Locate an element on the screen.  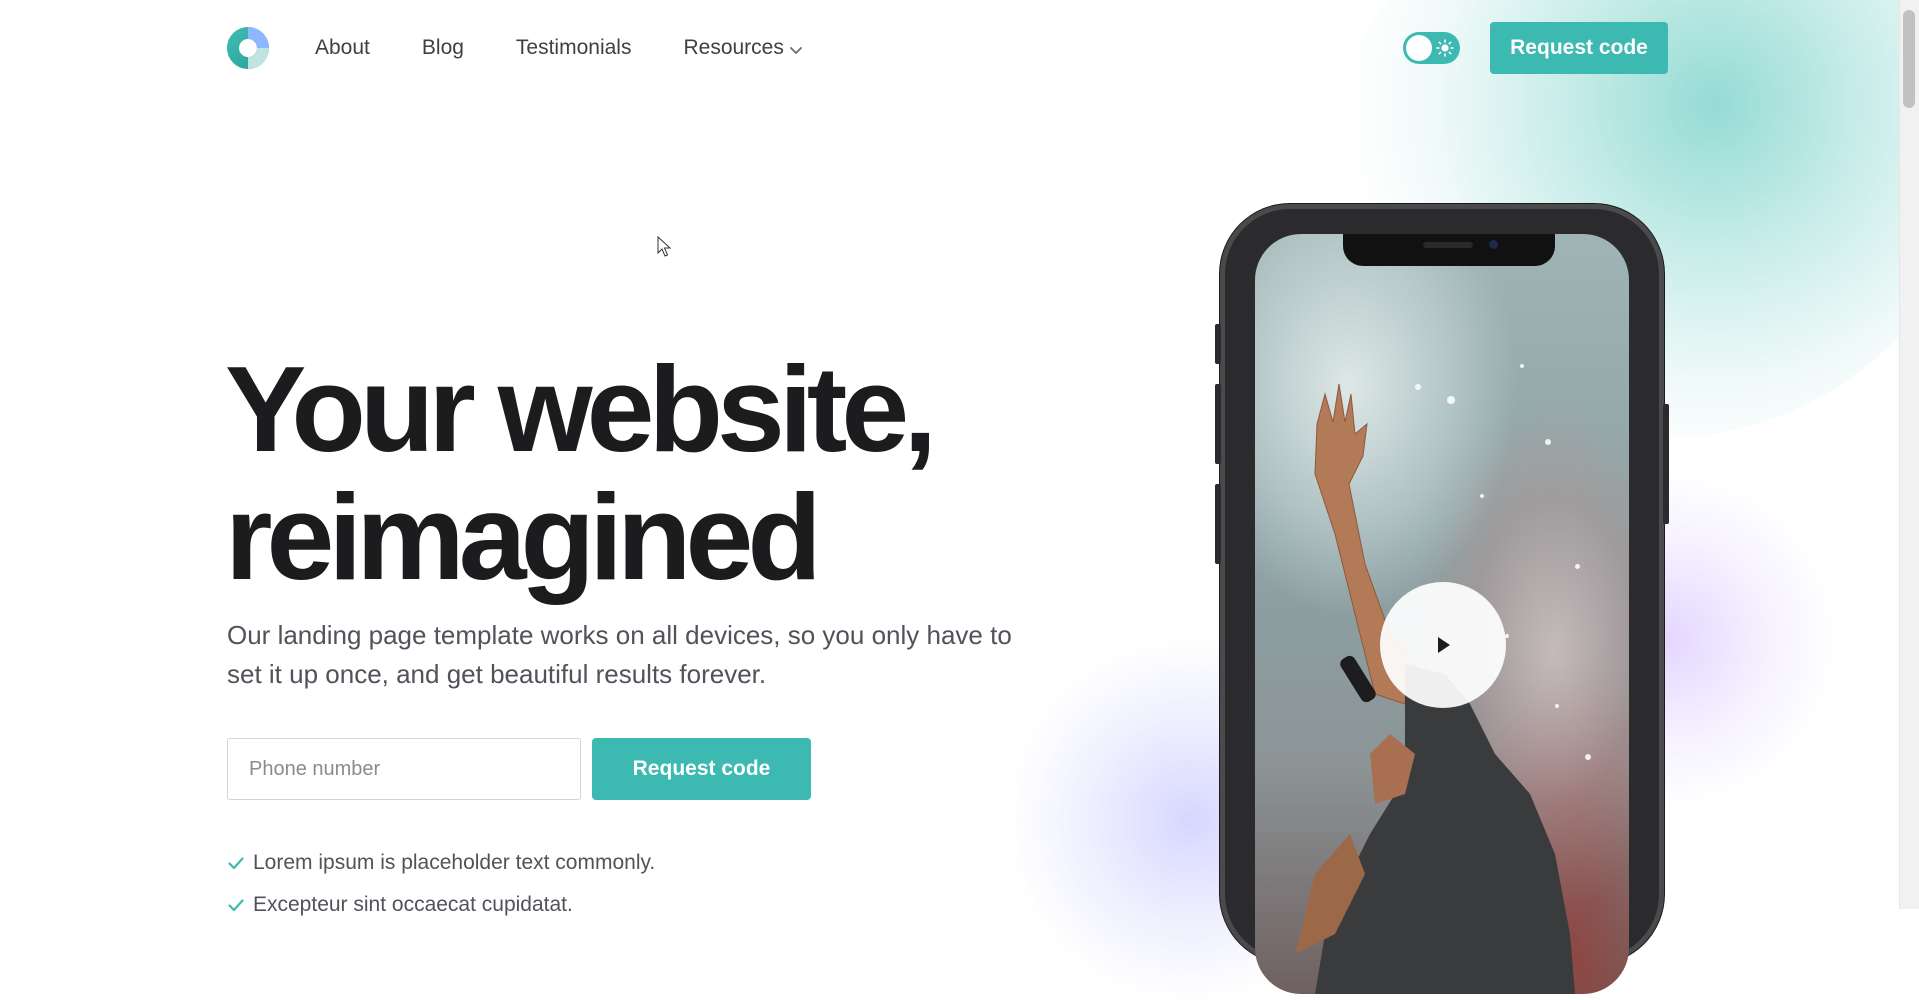
nav-link-testimonials: Testimonials is located at coordinates (574, 48).